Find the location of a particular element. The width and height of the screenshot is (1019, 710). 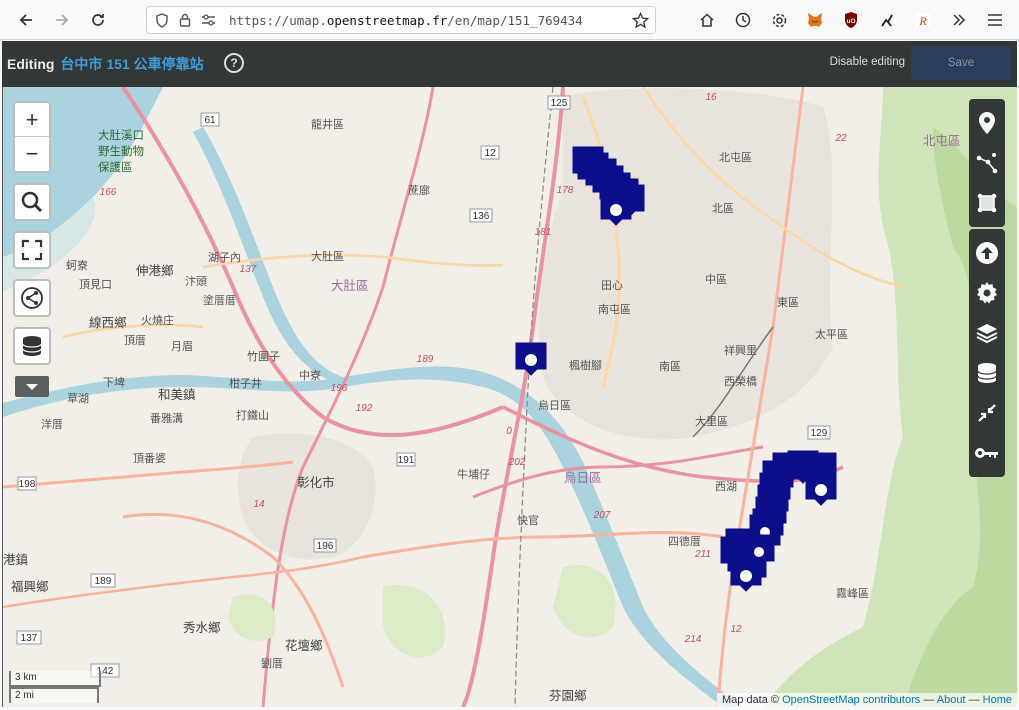

about-link: About is located at coordinates (951, 700).